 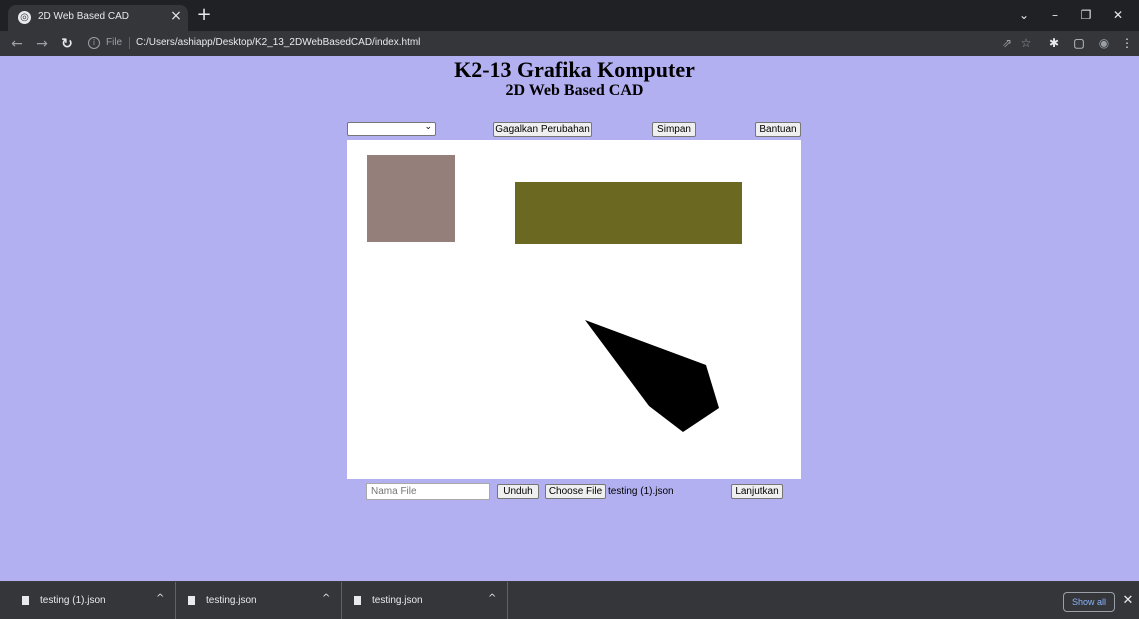 What do you see at coordinates (1086, 15) in the screenshot?
I see `restore-icon: ❐` at bounding box center [1086, 15].